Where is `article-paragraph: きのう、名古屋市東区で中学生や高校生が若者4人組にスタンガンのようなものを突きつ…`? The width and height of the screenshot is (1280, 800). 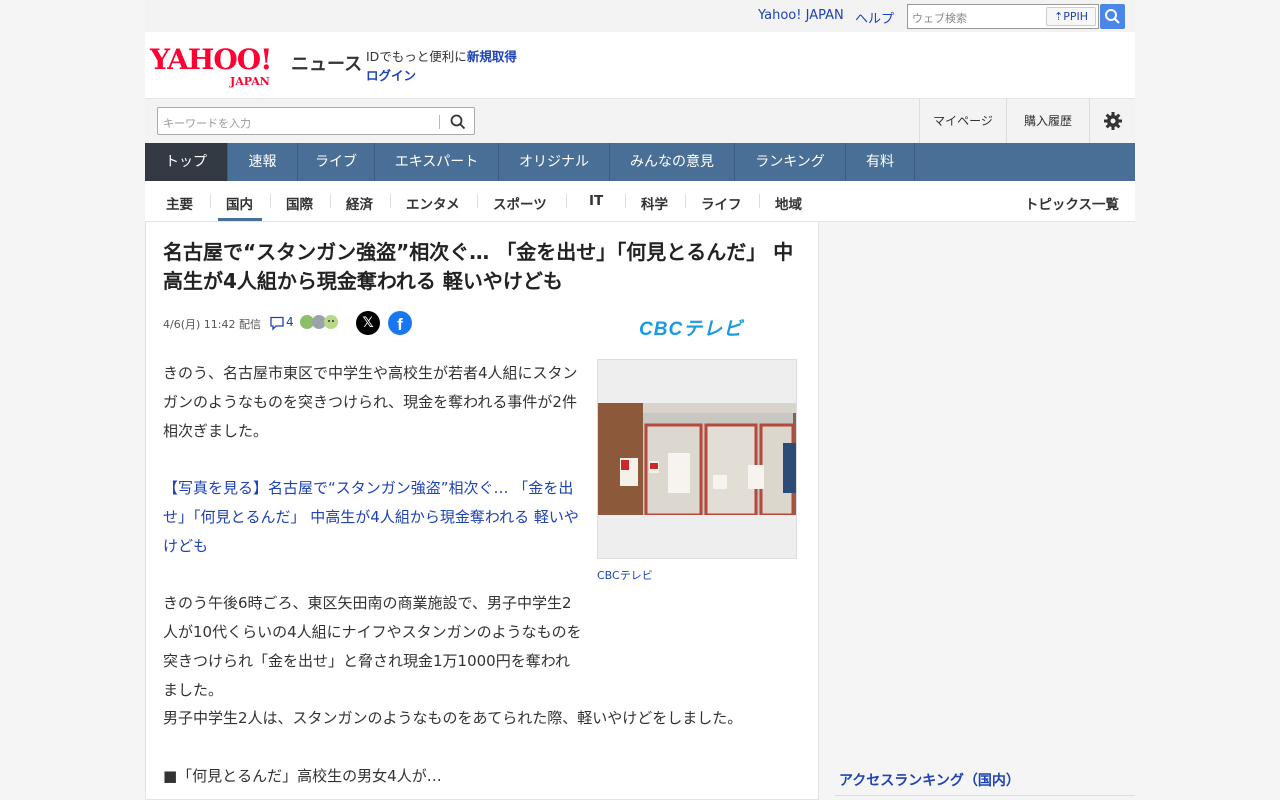 article-paragraph: きのう、名古屋市東区で中学生や高校生が若者4人組にスタンガンのようなものを突きつ… is located at coordinates (370, 402).